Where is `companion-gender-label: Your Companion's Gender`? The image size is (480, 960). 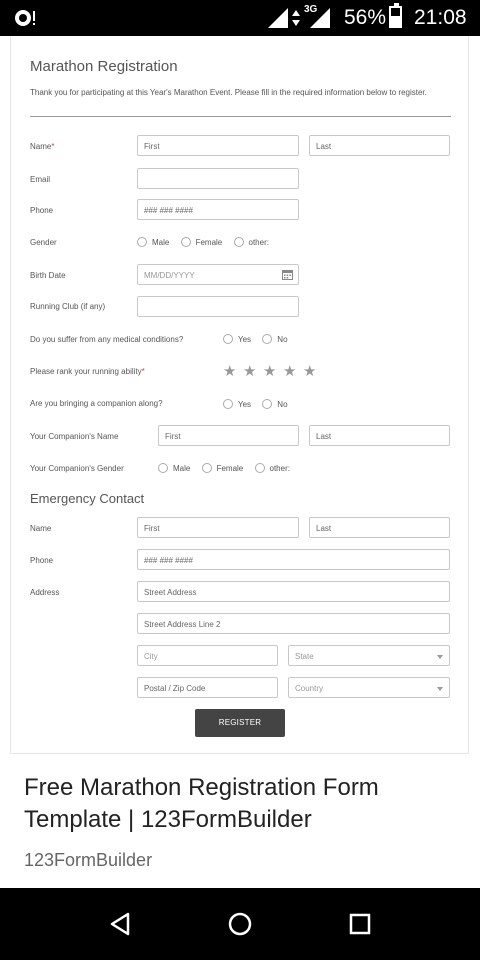
companion-gender-label: Your Companion's Gender is located at coordinates (77, 468).